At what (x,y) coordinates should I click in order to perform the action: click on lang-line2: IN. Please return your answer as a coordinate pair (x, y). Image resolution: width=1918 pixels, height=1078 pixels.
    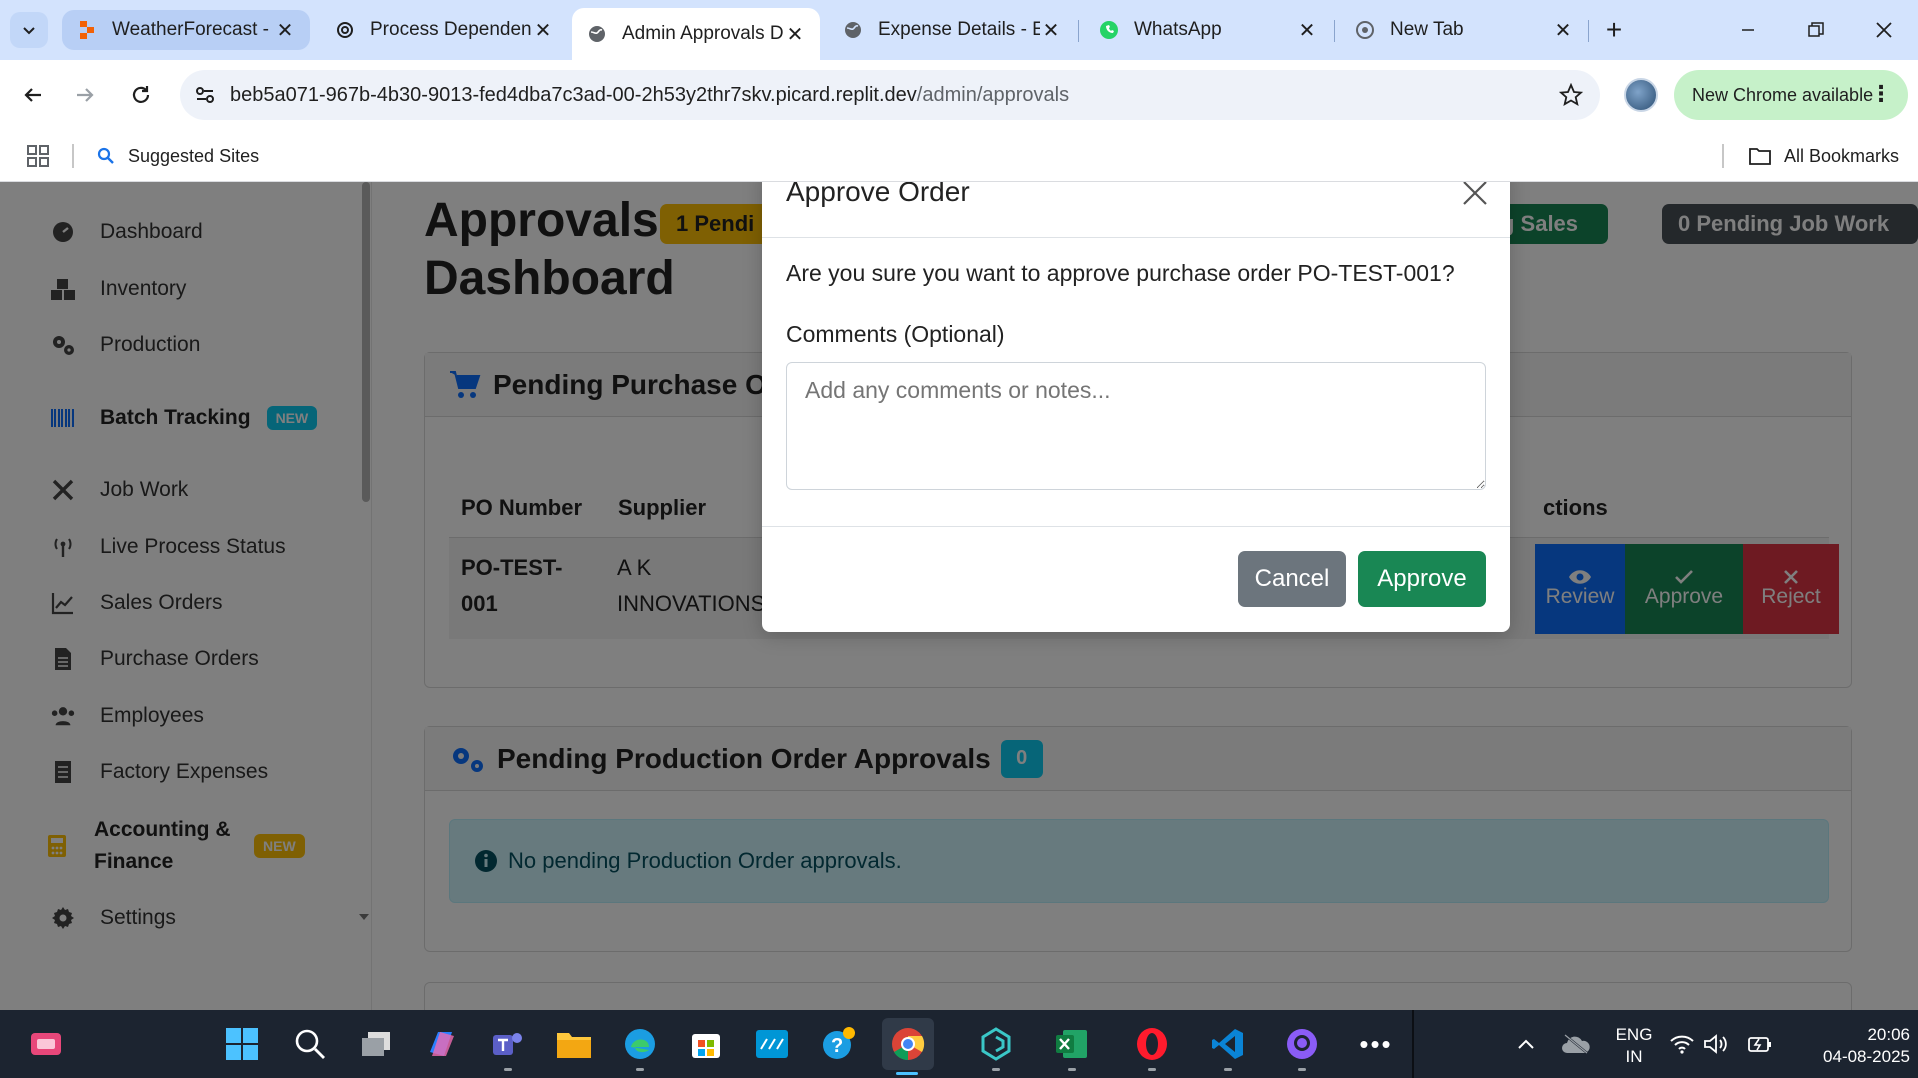
    Looking at the image, I should click on (1634, 1056).